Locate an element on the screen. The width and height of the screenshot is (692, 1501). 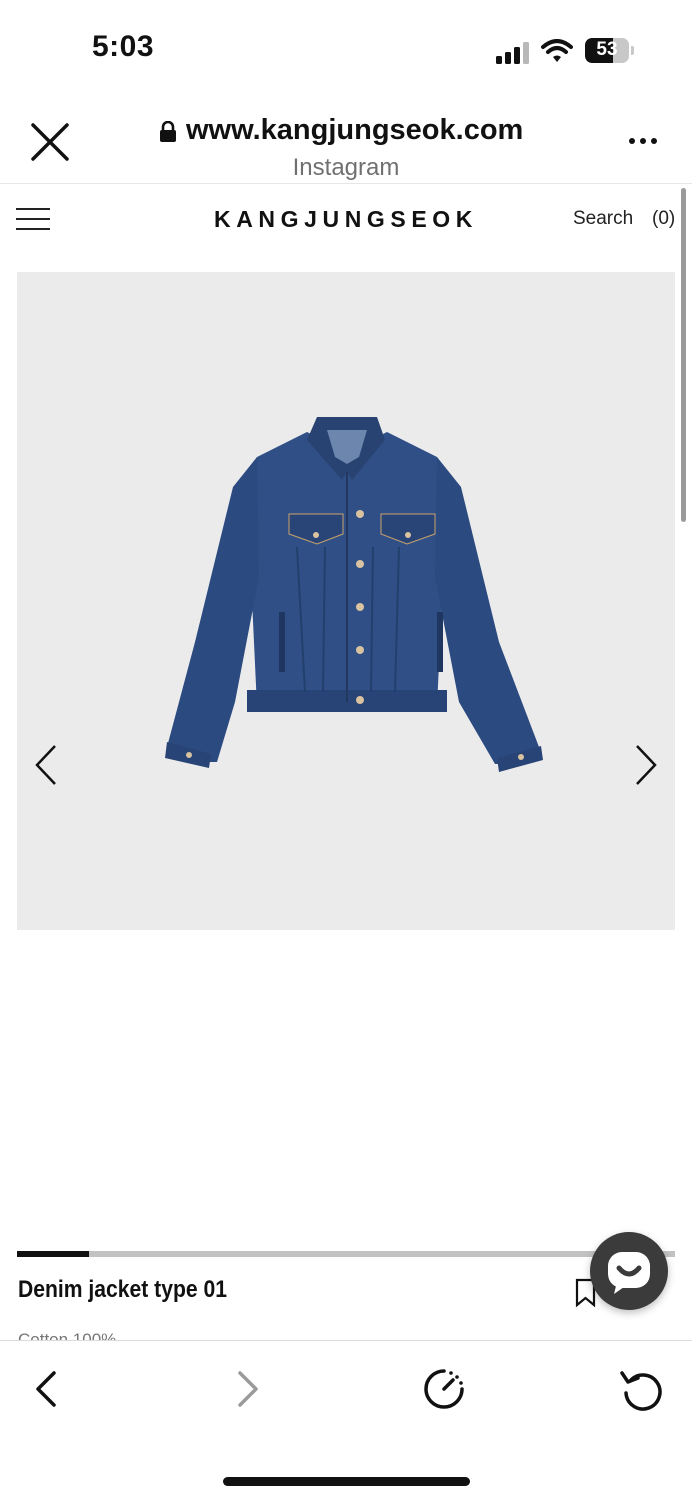
reload-icon is located at coordinates (641, 1391).